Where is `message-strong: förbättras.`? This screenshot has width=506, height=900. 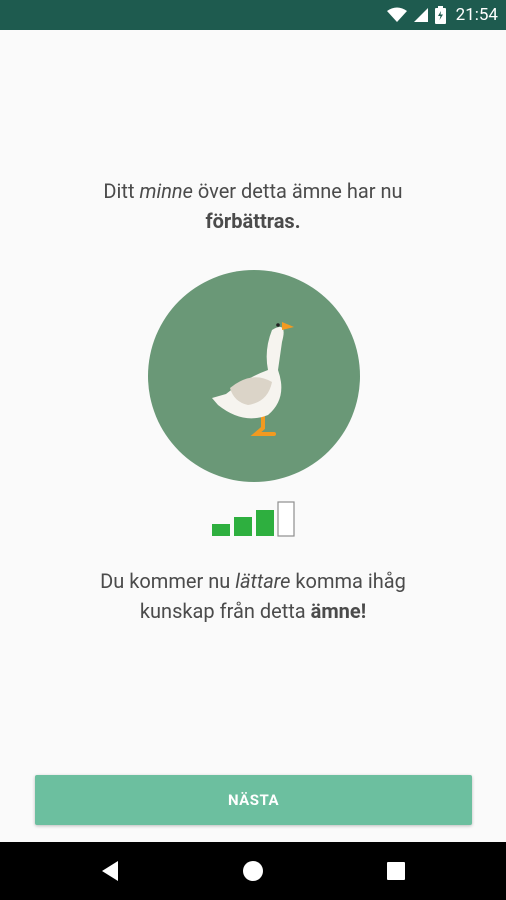
message-strong: förbättras. is located at coordinates (253, 221).